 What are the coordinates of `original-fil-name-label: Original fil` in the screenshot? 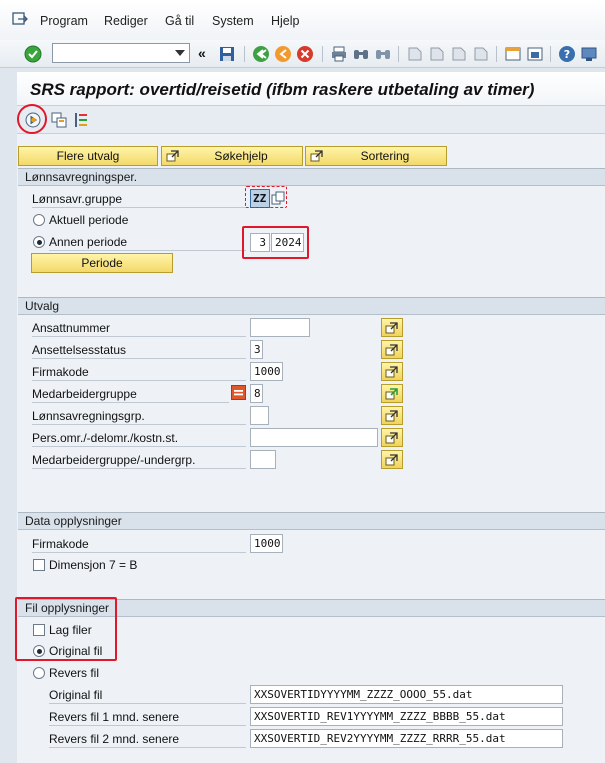 It's located at (76, 695).